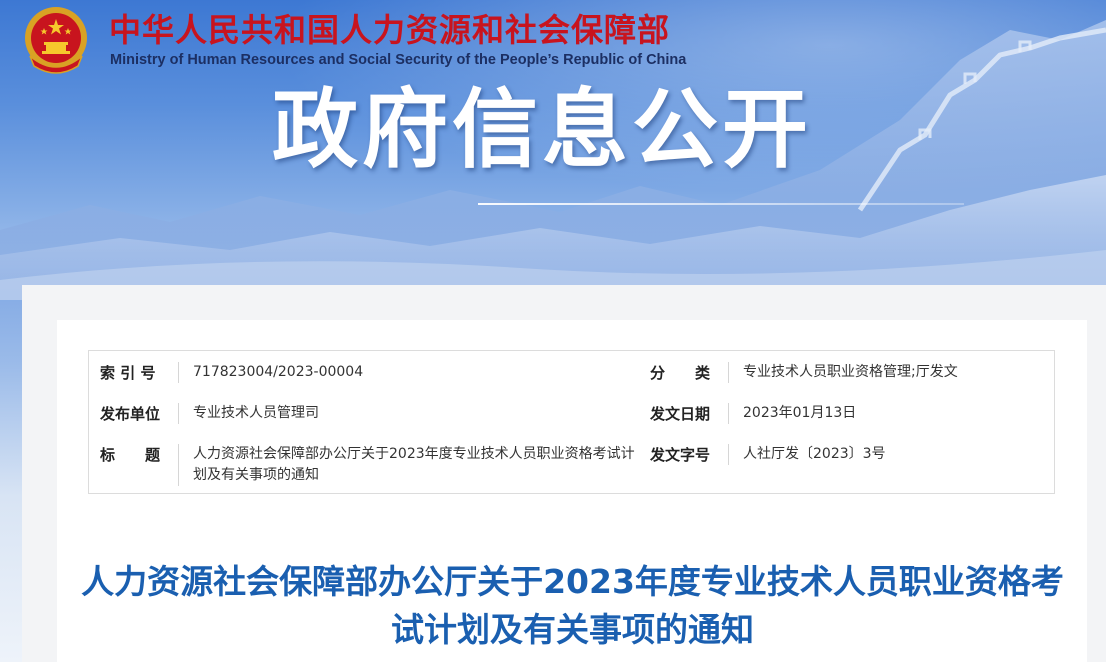  I want to click on ministry-name-cn: 中华人民共和国人力资源和社会保障部, so click(390, 30).